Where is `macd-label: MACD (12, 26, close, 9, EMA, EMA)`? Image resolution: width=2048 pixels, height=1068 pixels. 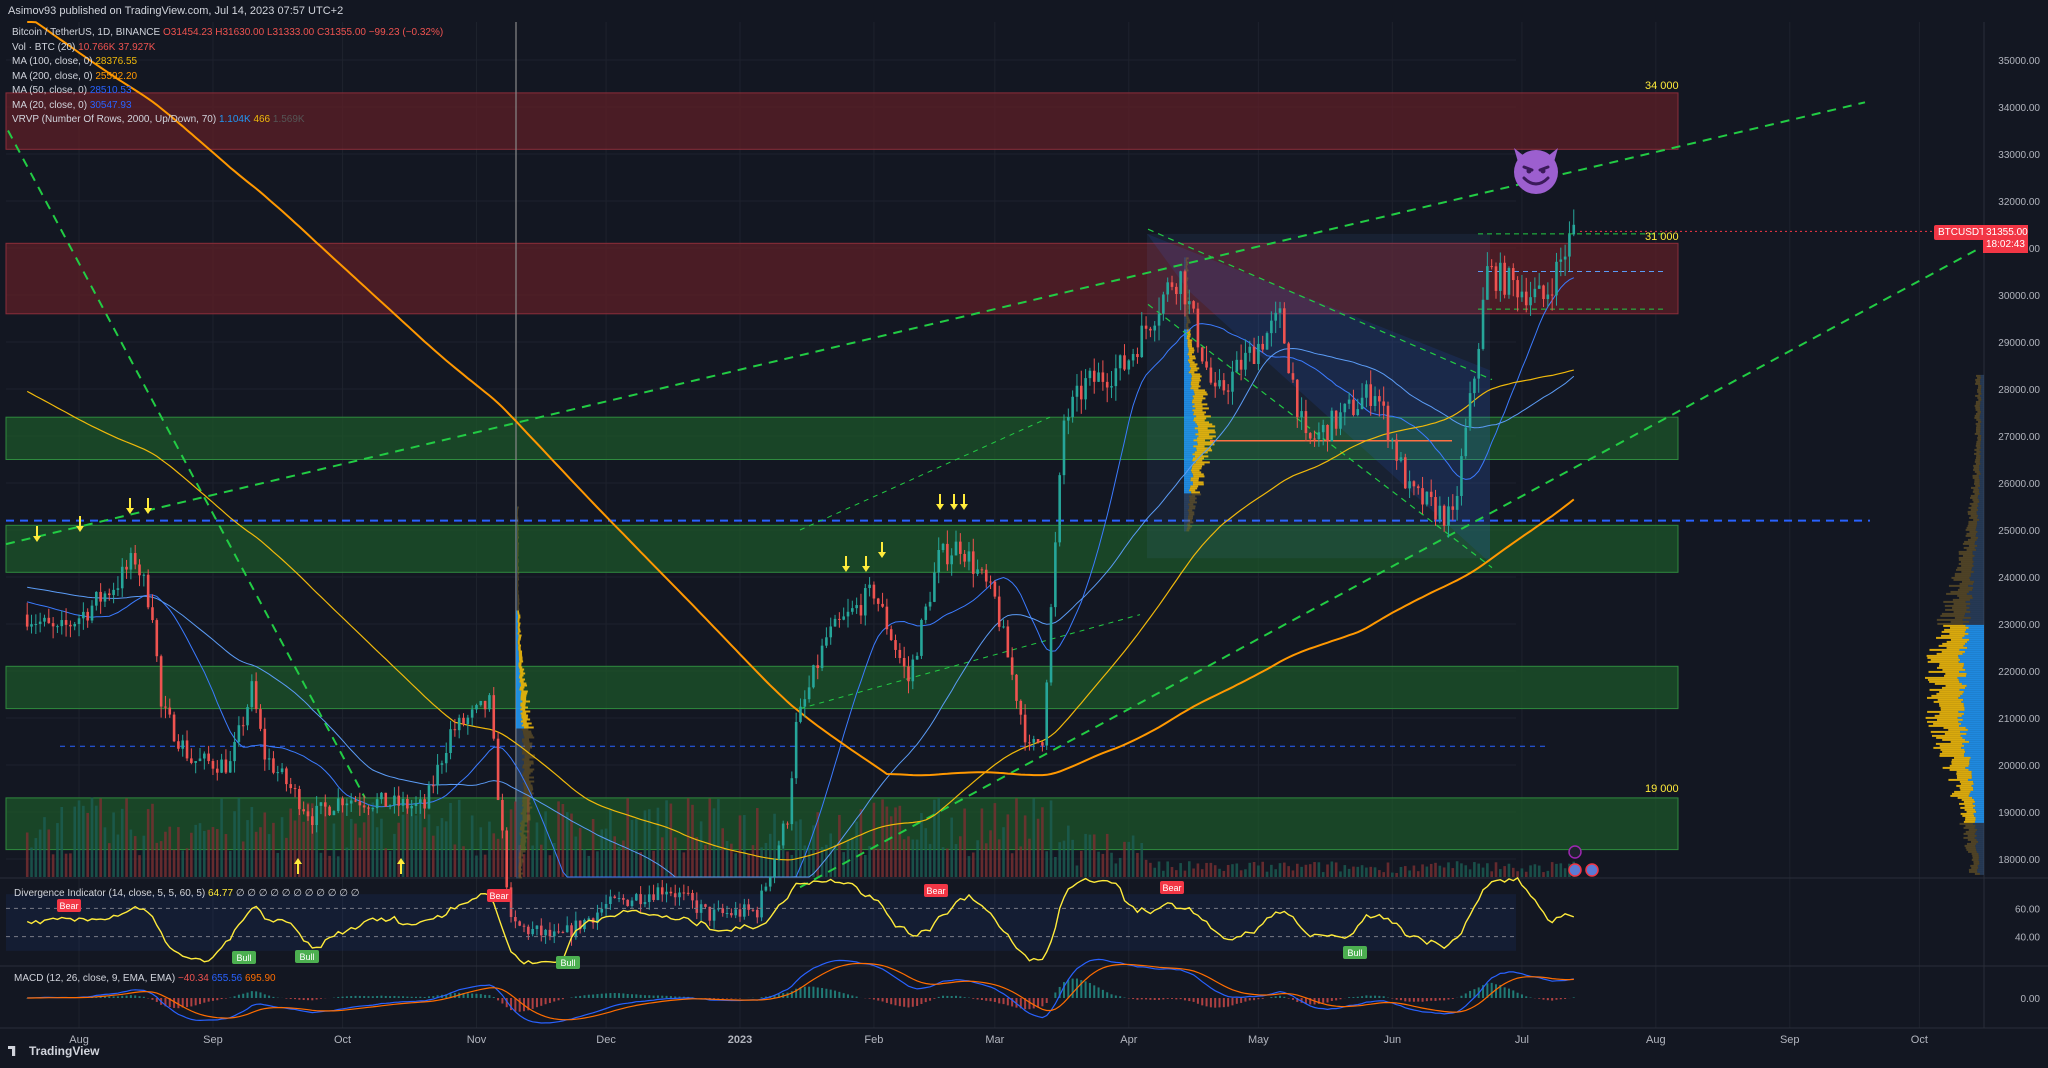 macd-label: MACD (12, 26, close, 9, EMA, EMA) is located at coordinates (95, 978).